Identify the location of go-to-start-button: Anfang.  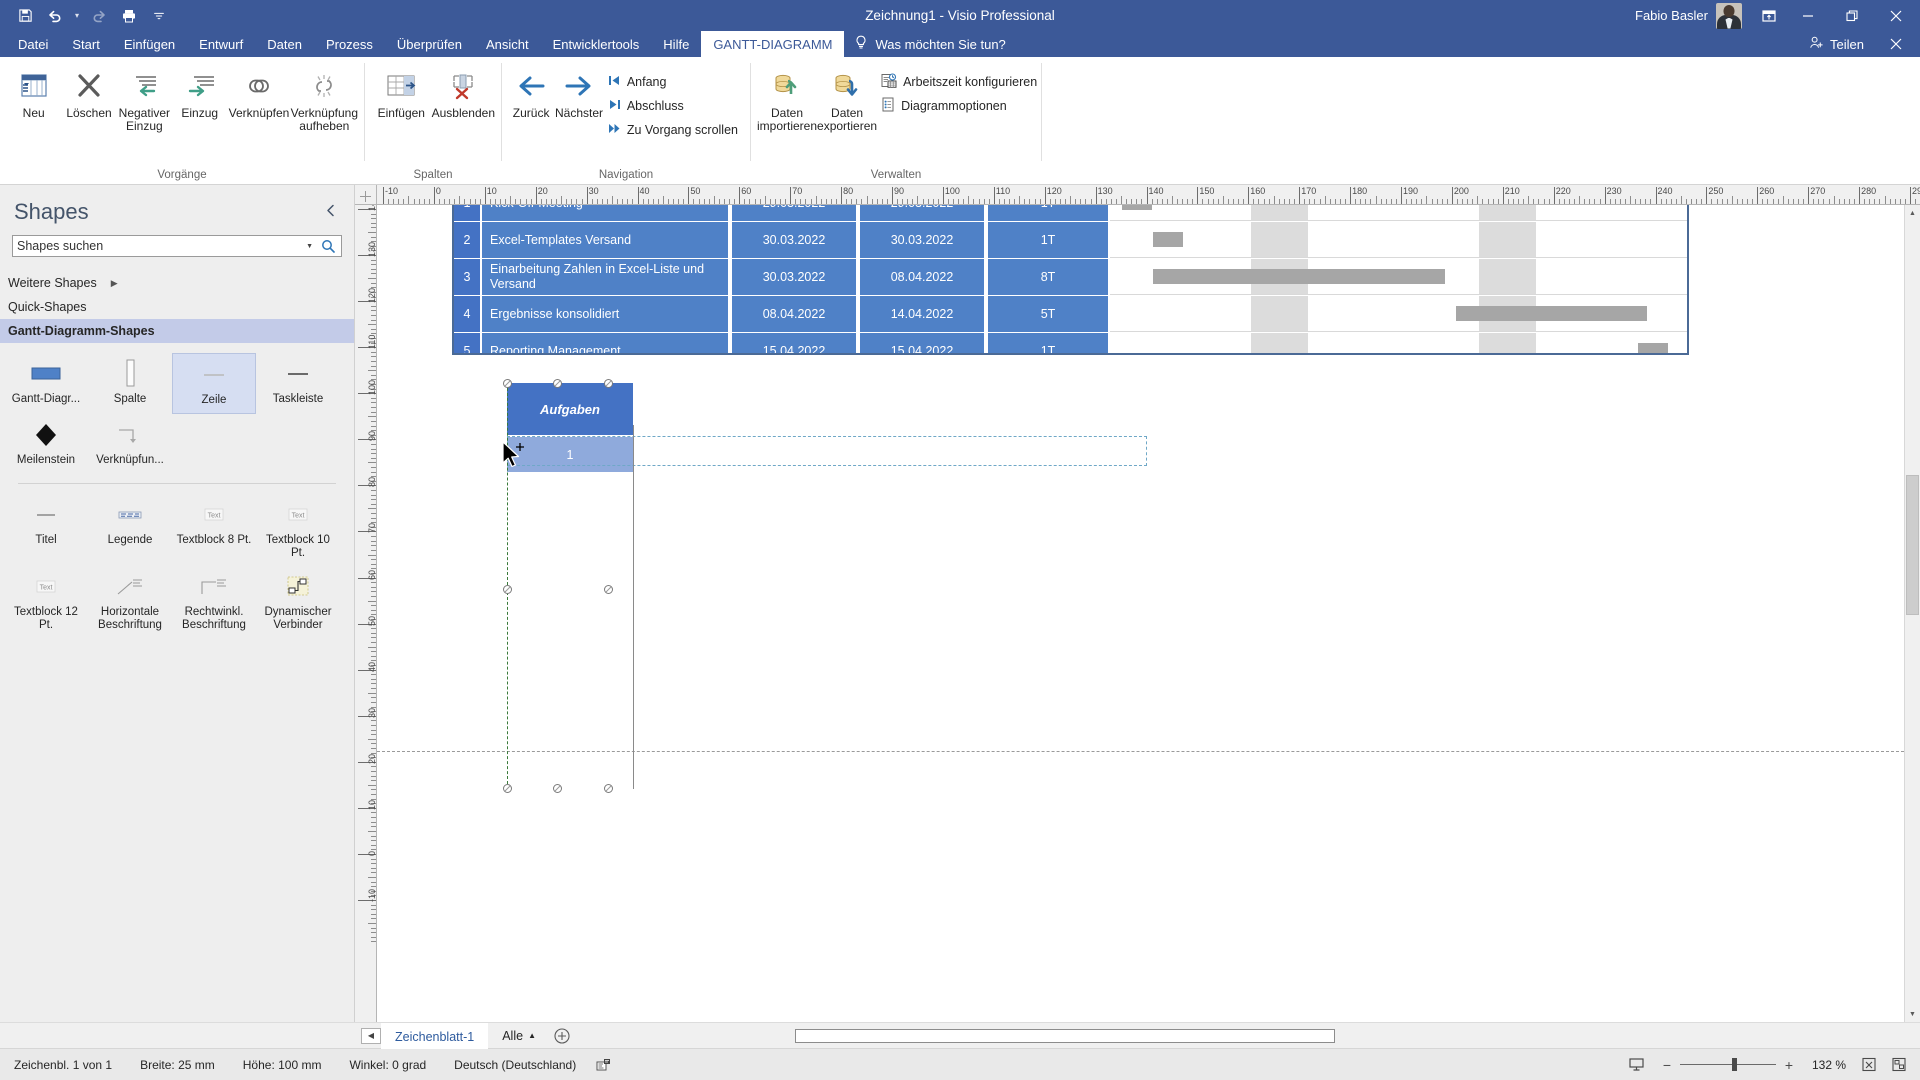
(674, 82).